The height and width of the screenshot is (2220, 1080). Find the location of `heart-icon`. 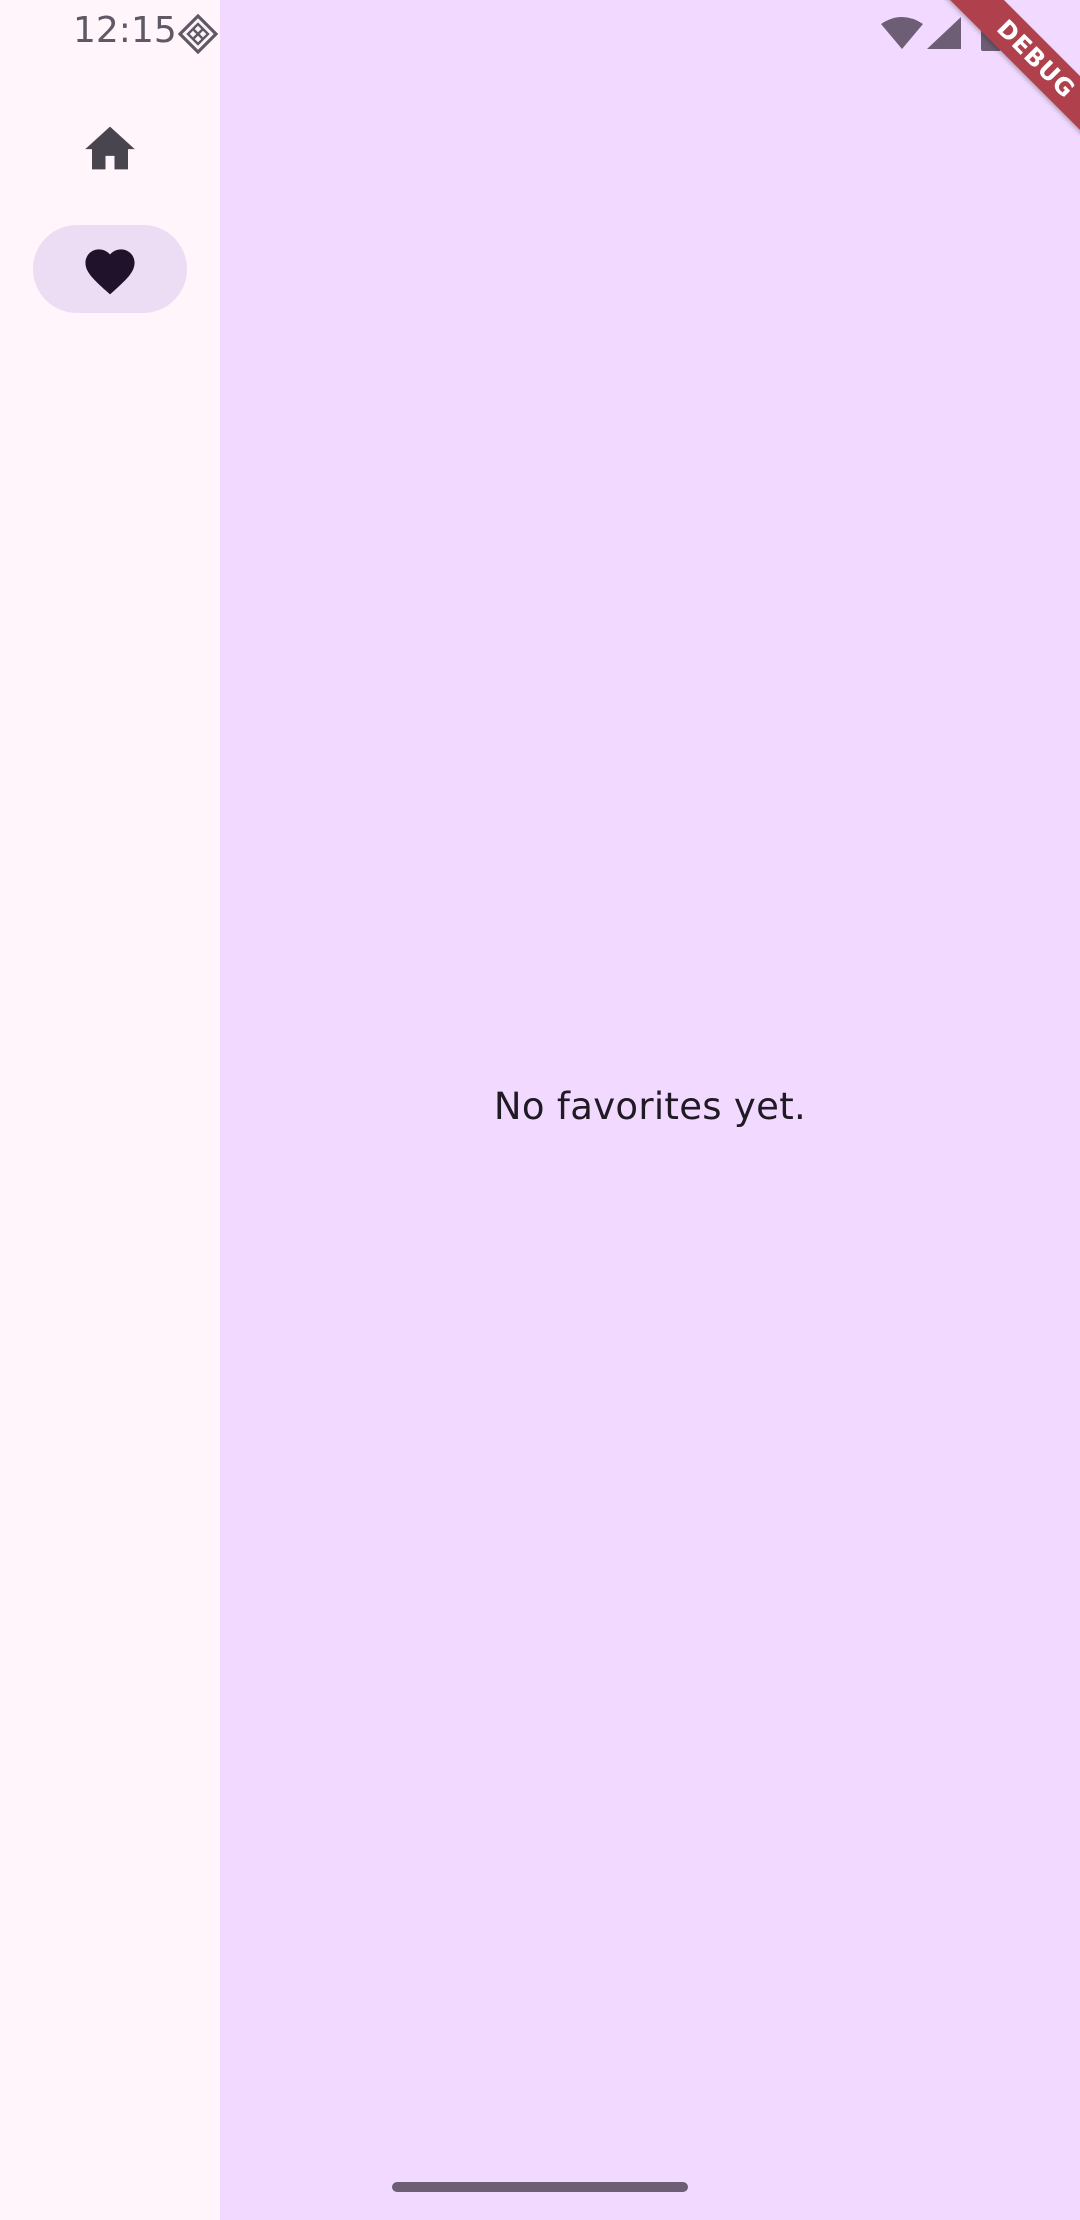

heart-icon is located at coordinates (110, 272).